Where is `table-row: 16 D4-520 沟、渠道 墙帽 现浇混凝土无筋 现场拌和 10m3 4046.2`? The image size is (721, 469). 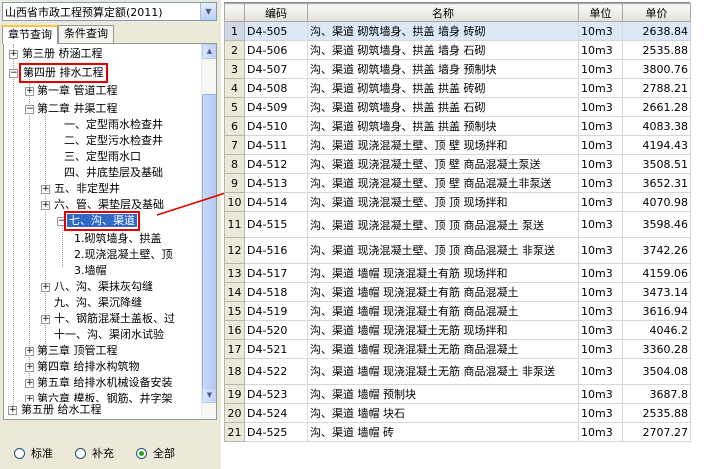 table-row: 16 D4-520 沟、渠道 墙帽 现浇混凝土无筋 现场拌和 10m3 4046.2 is located at coordinates (457, 330).